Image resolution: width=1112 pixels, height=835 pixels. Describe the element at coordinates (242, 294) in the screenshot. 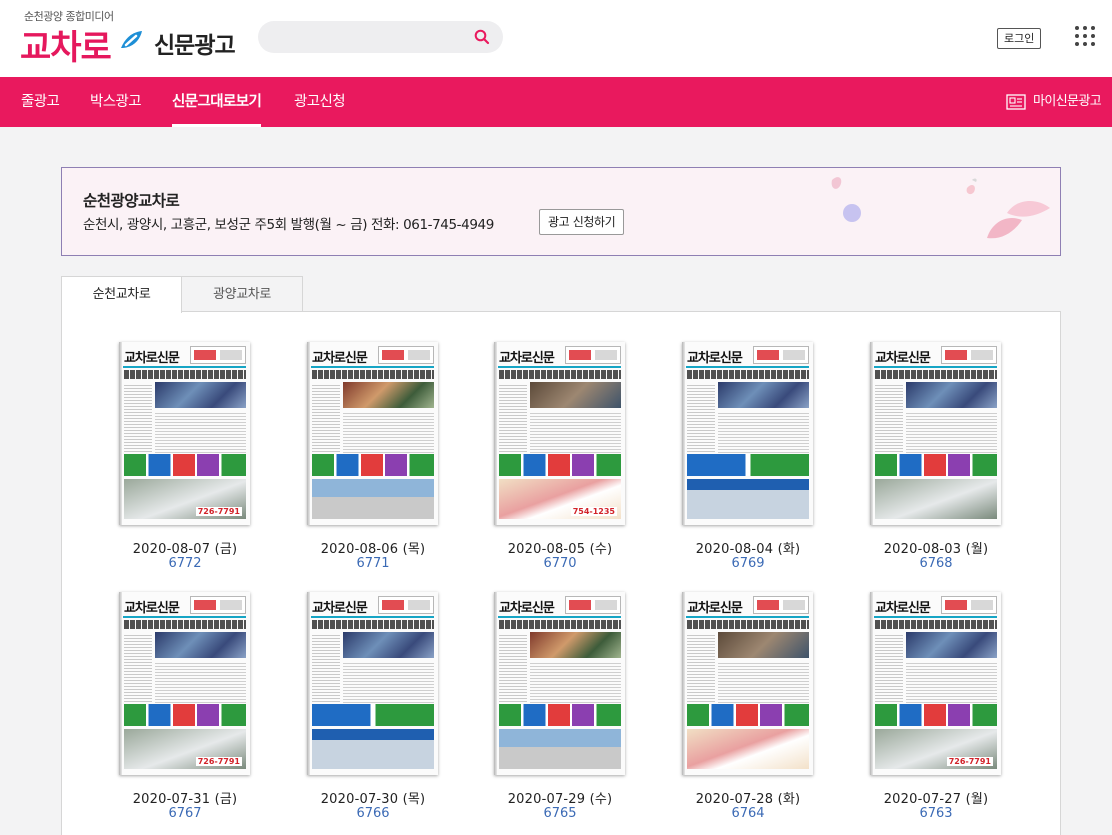

I see `tab-gwangyang: 광양교차로` at that location.